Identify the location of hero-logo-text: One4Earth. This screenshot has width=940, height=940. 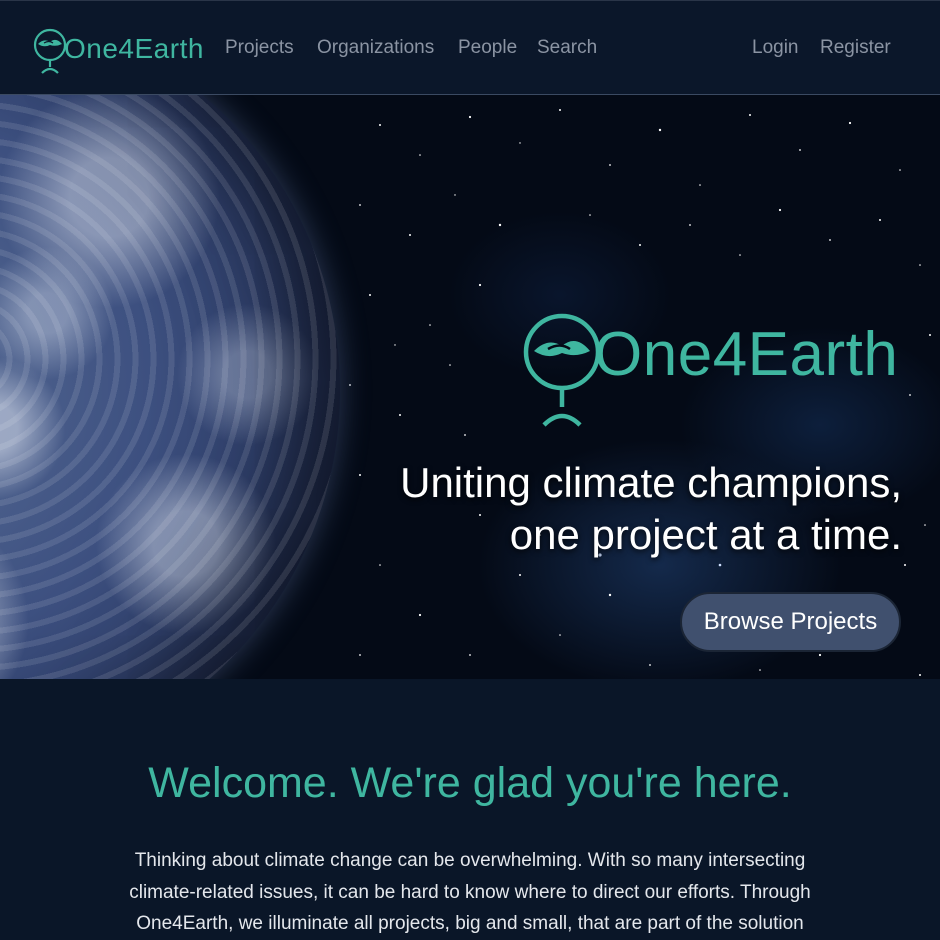
(746, 354).